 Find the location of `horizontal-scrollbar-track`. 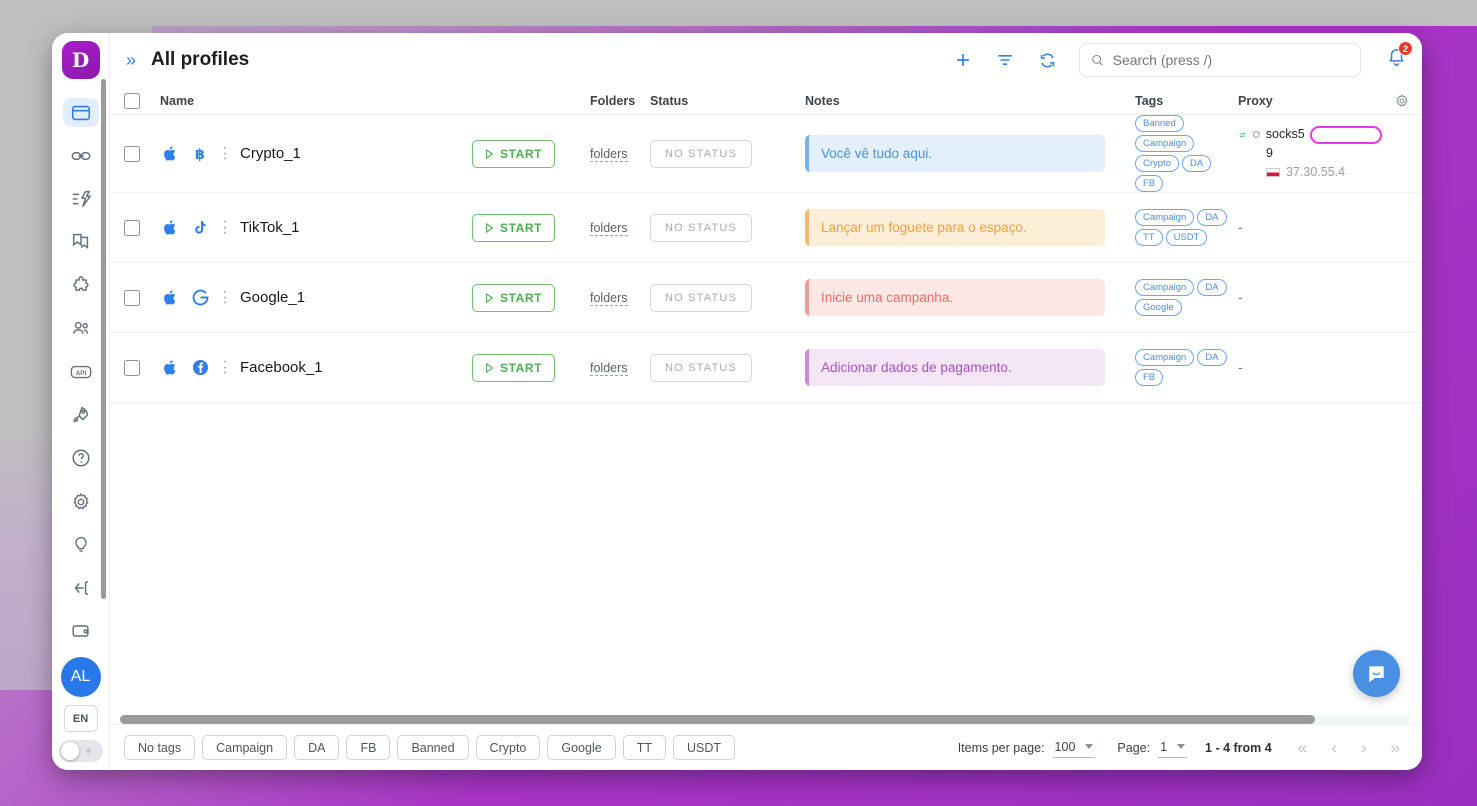

horizontal-scrollbar-track is located at coordinates (765, 719).